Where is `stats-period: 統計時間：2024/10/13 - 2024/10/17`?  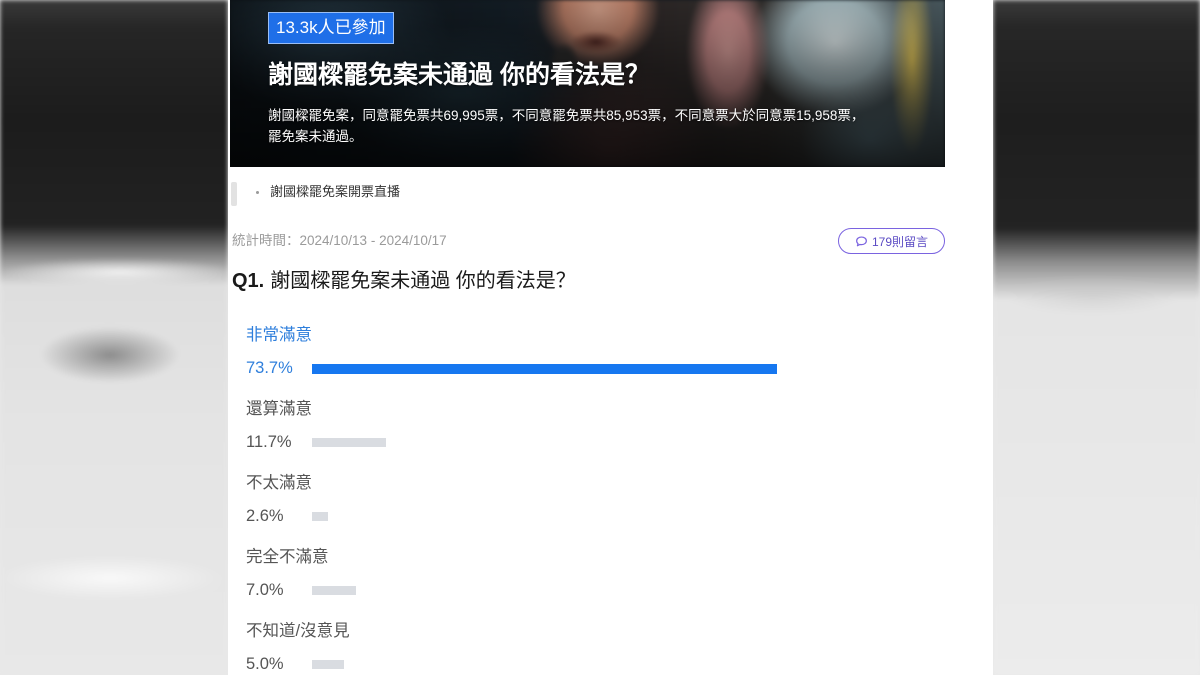
stats-period: 統計時間：2024/10/13 - 2024/10/17 is located at coordinates (339, 240).